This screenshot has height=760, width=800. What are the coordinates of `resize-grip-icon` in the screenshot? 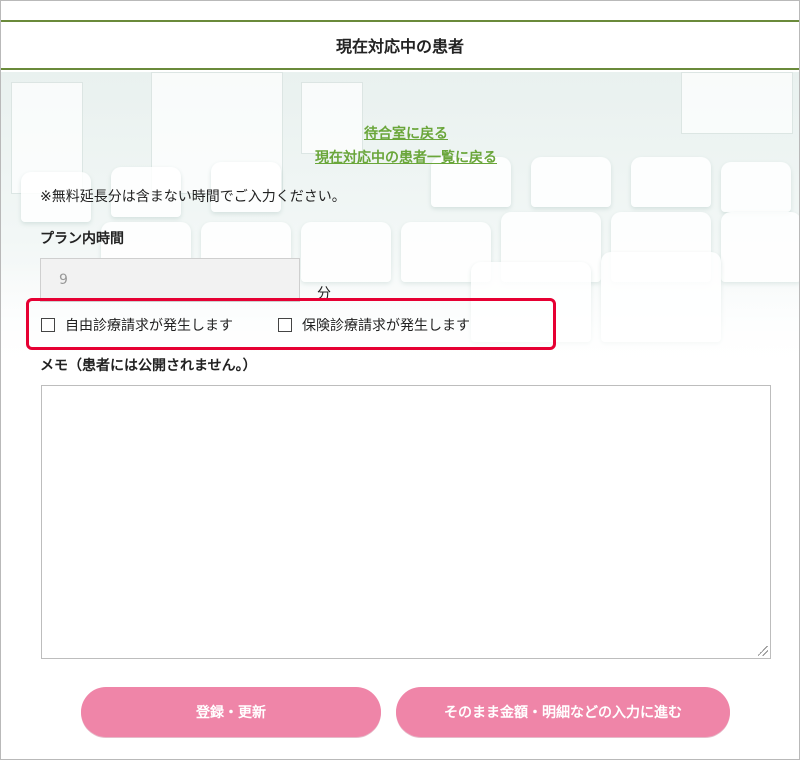 It's located at (763, 651).